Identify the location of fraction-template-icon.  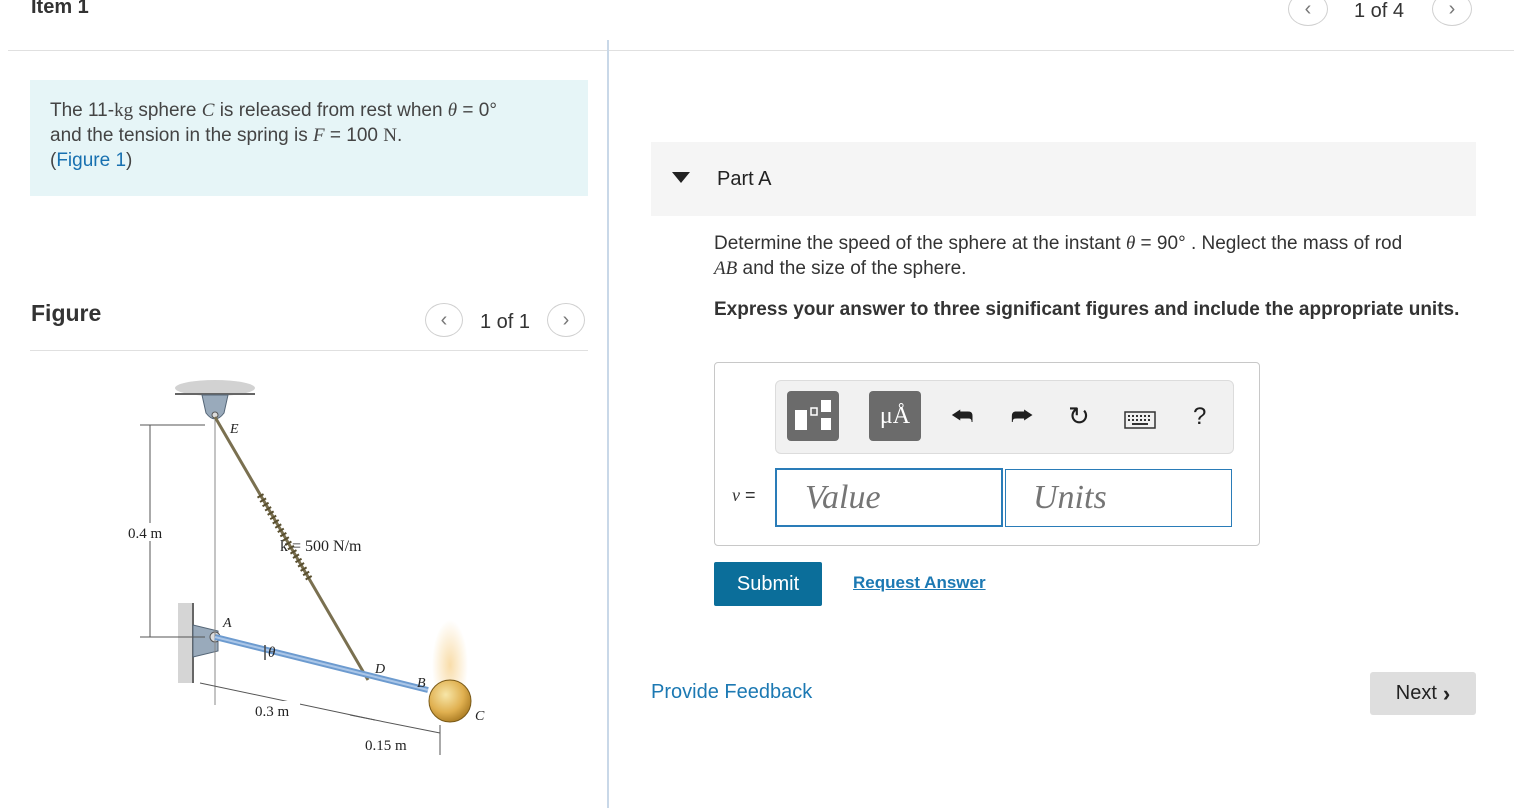
(813, 416).